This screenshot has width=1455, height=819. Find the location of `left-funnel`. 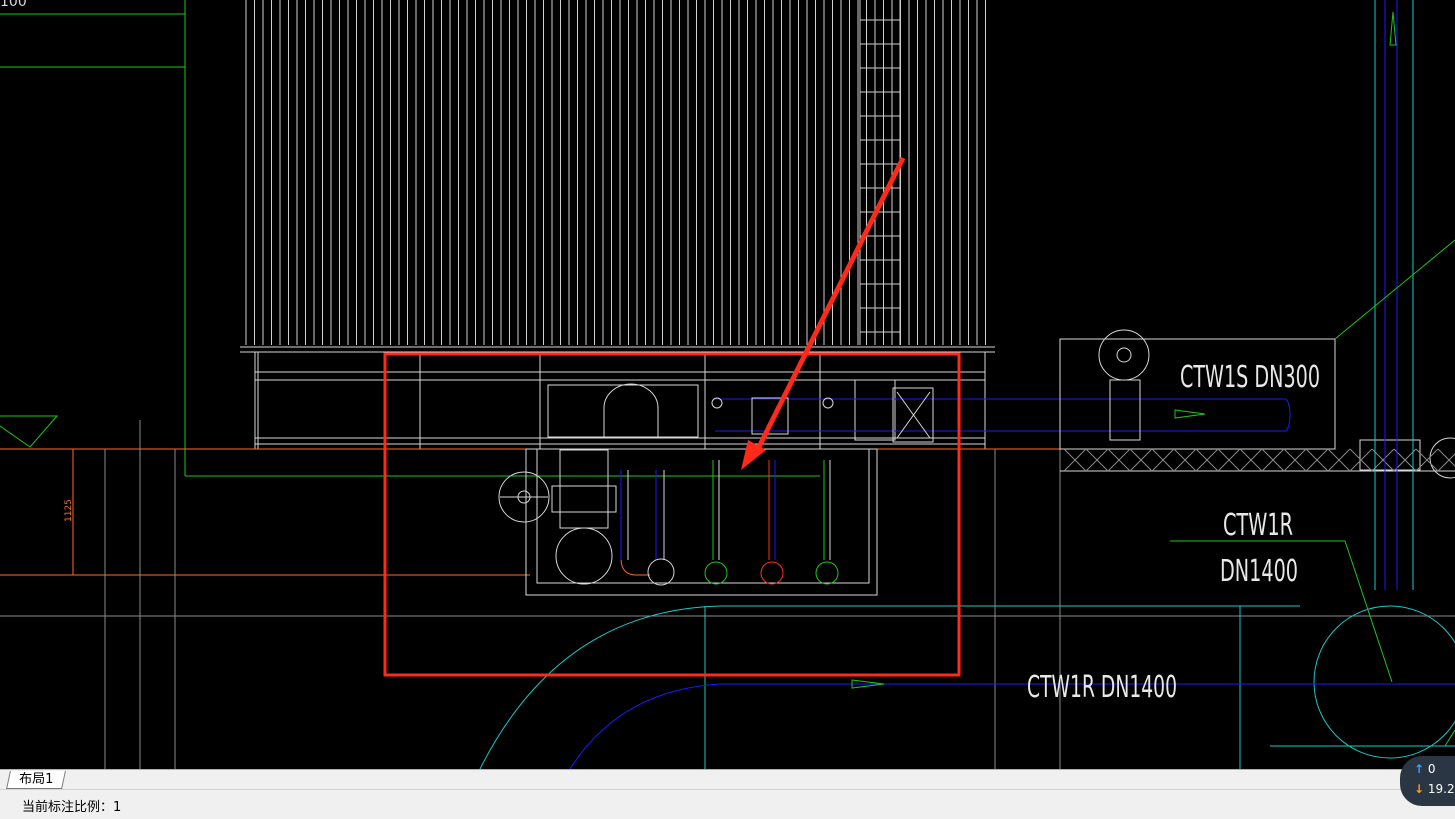

left-funnel is located at coordinates (29, 431).